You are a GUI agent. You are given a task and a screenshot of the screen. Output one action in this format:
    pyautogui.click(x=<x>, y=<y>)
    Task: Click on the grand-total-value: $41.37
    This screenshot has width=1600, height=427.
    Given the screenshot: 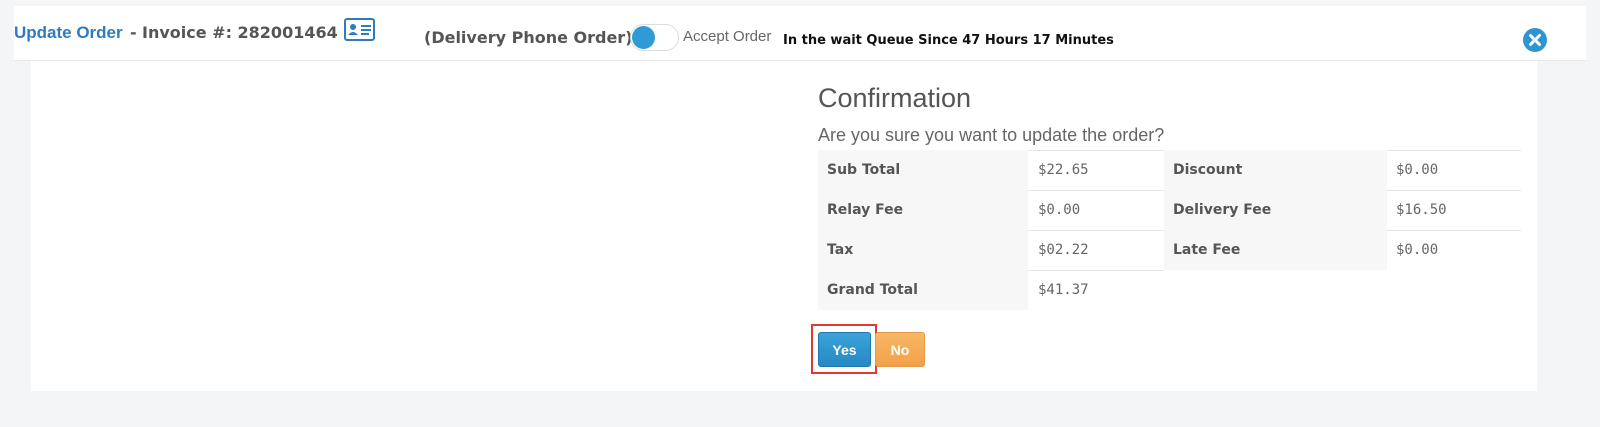 What is the action you would take?
    pyautogui.click(x=1063, y=290)
    